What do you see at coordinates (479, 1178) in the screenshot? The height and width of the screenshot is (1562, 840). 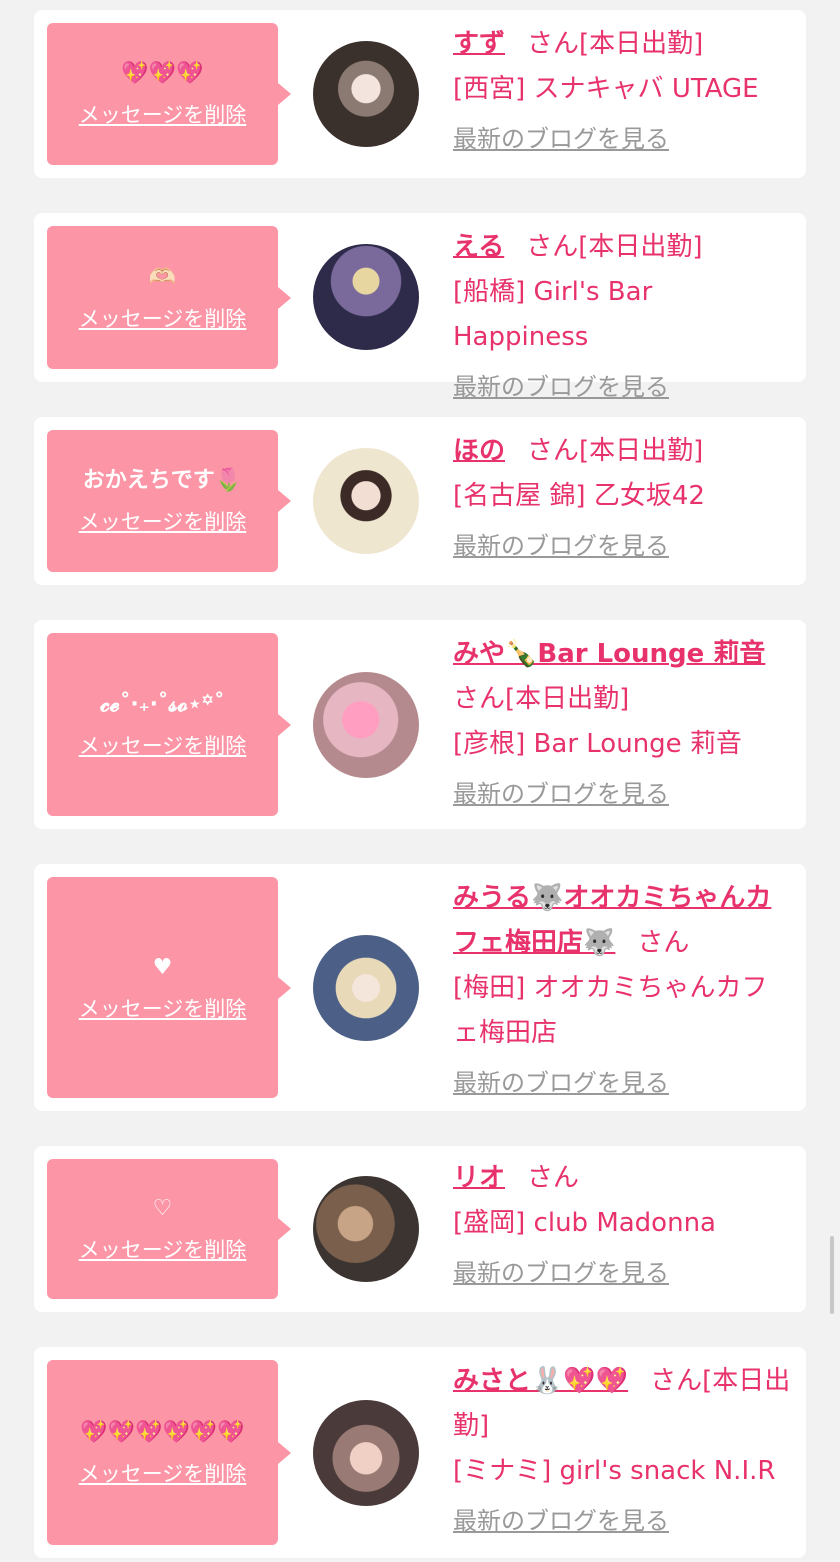 I see `cast-name-link: リオ` at bounding box center [479, 1178].